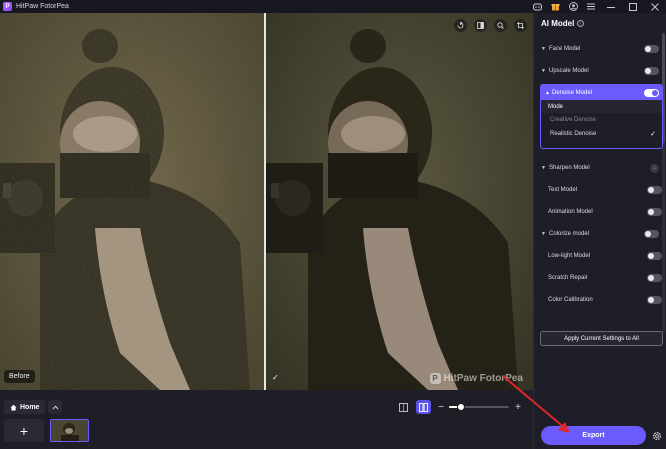 The height and width of the screenshot is (449, 666). Describe the element at coordinates (572, 92) in the screenshot. I see `denoise-model-label: Denoise Model` at that location.